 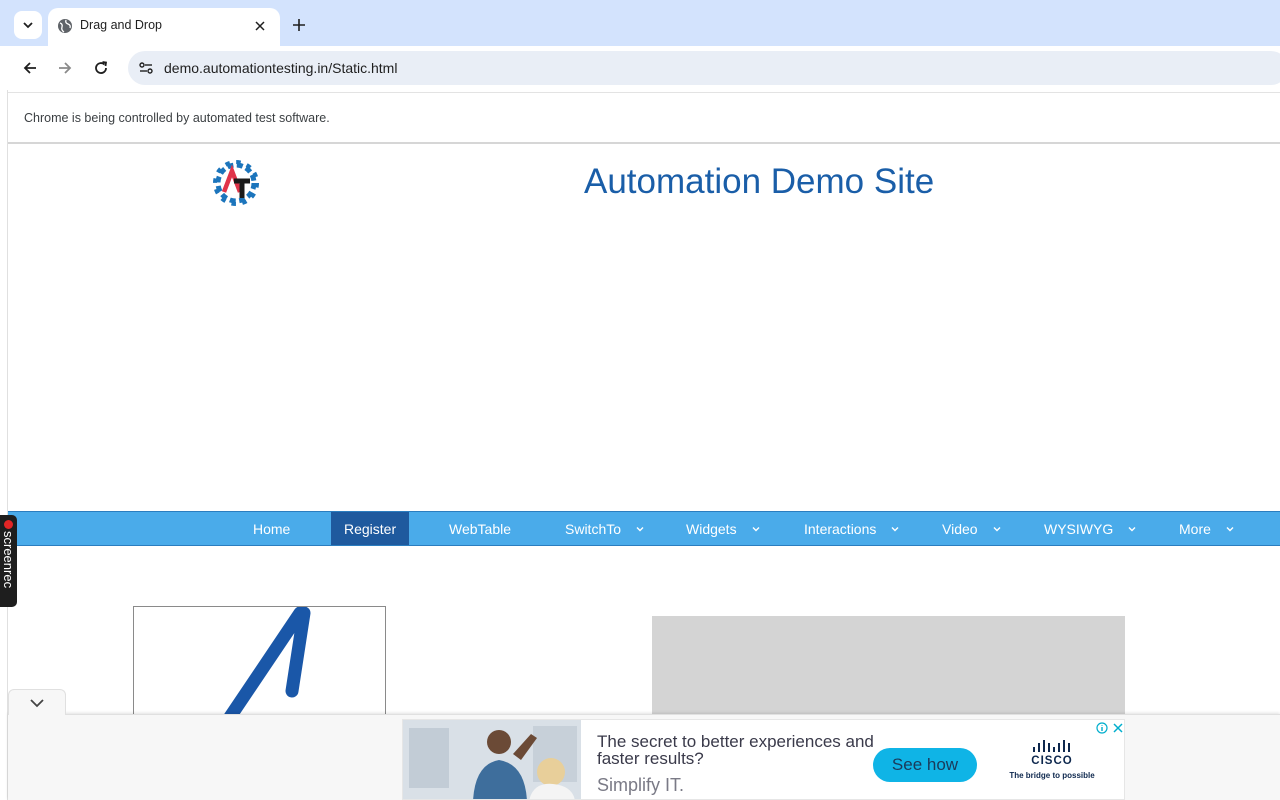 I want to click on ad-photo, so click(x=492, y=759).